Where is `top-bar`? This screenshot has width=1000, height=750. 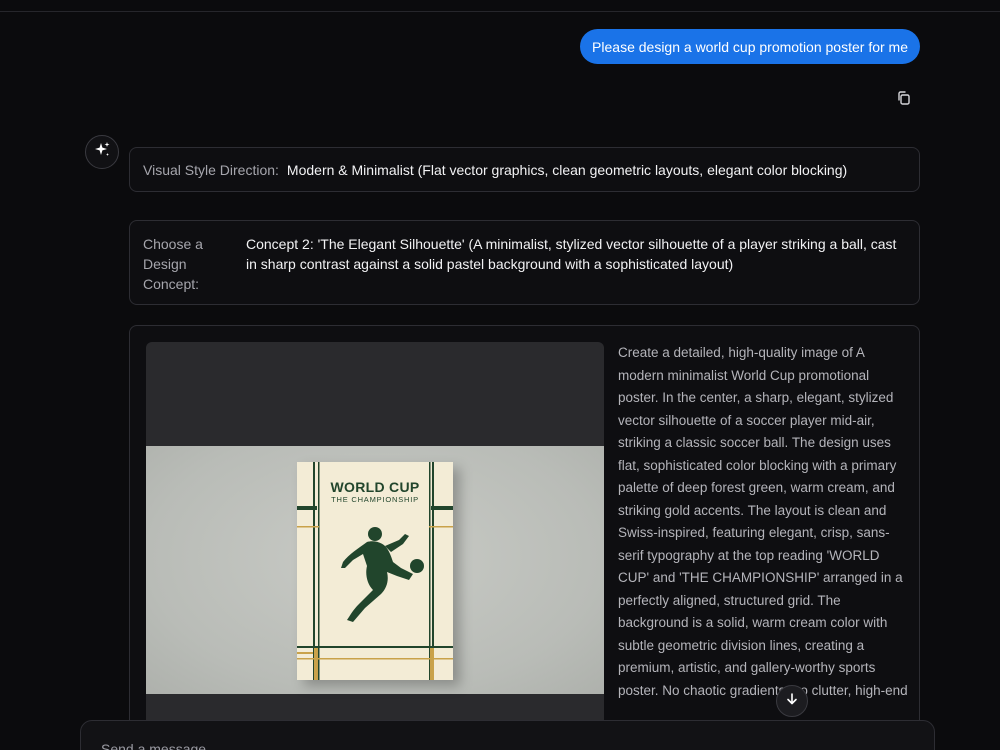
top-bar is located at coordinates (500, 6).